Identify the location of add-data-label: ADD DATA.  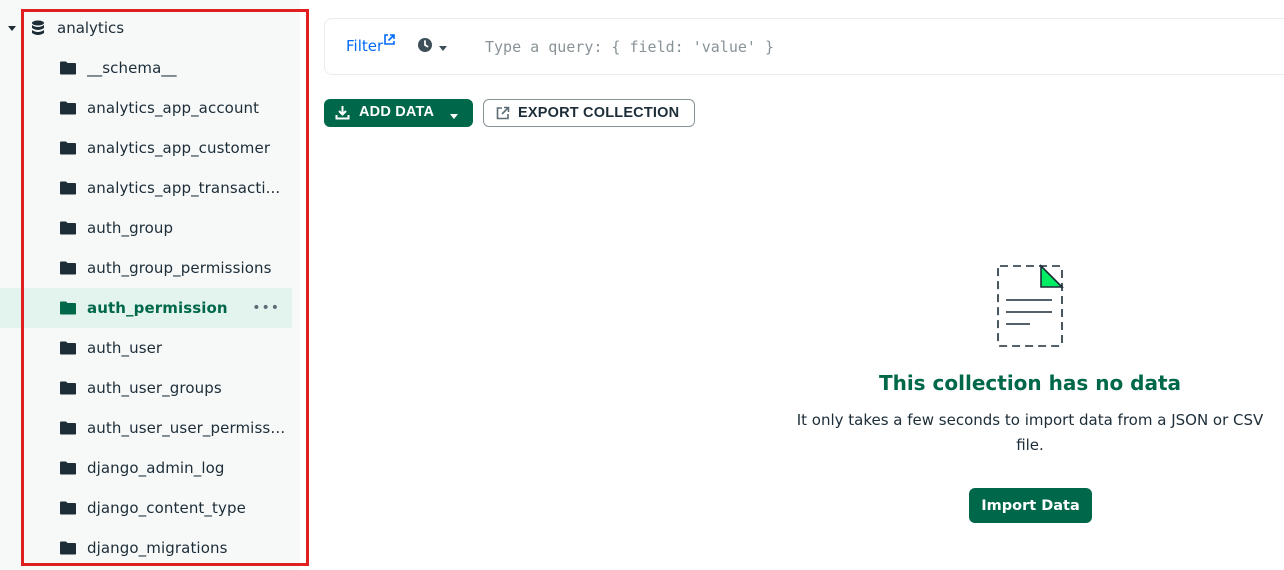
(397, 112).